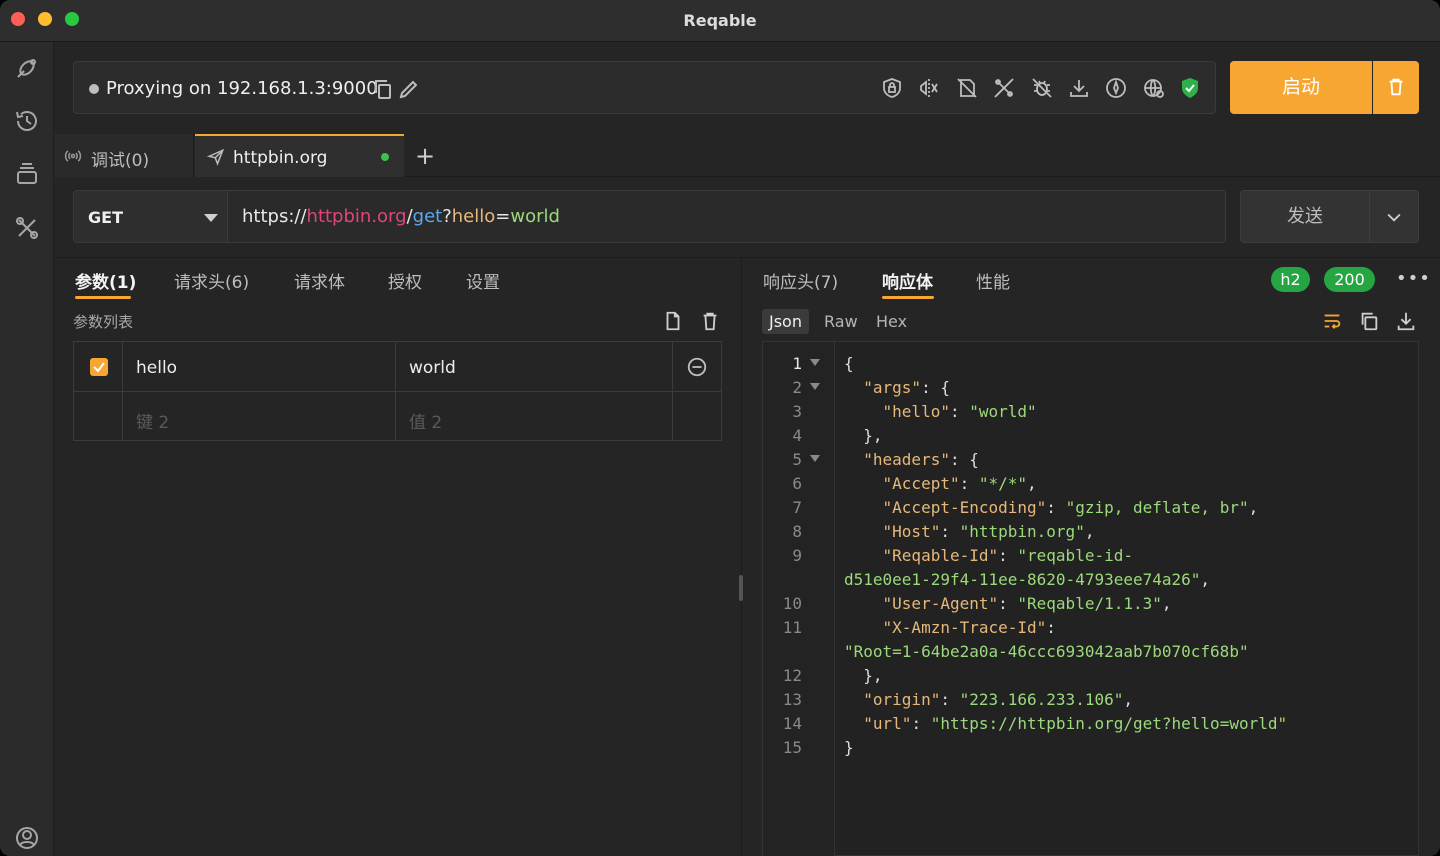  What do you see at coordinates (998, 699) in the screenshot?
I see `code-line: "origin": "223.166.233.106",` at bounding box center [998, 699].